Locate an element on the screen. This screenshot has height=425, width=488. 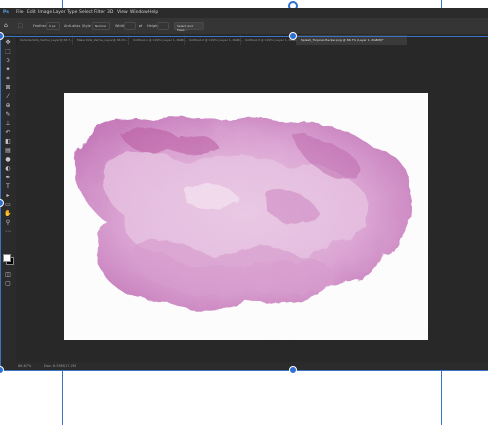
style-label: Style is located at coordinates (86, 26).